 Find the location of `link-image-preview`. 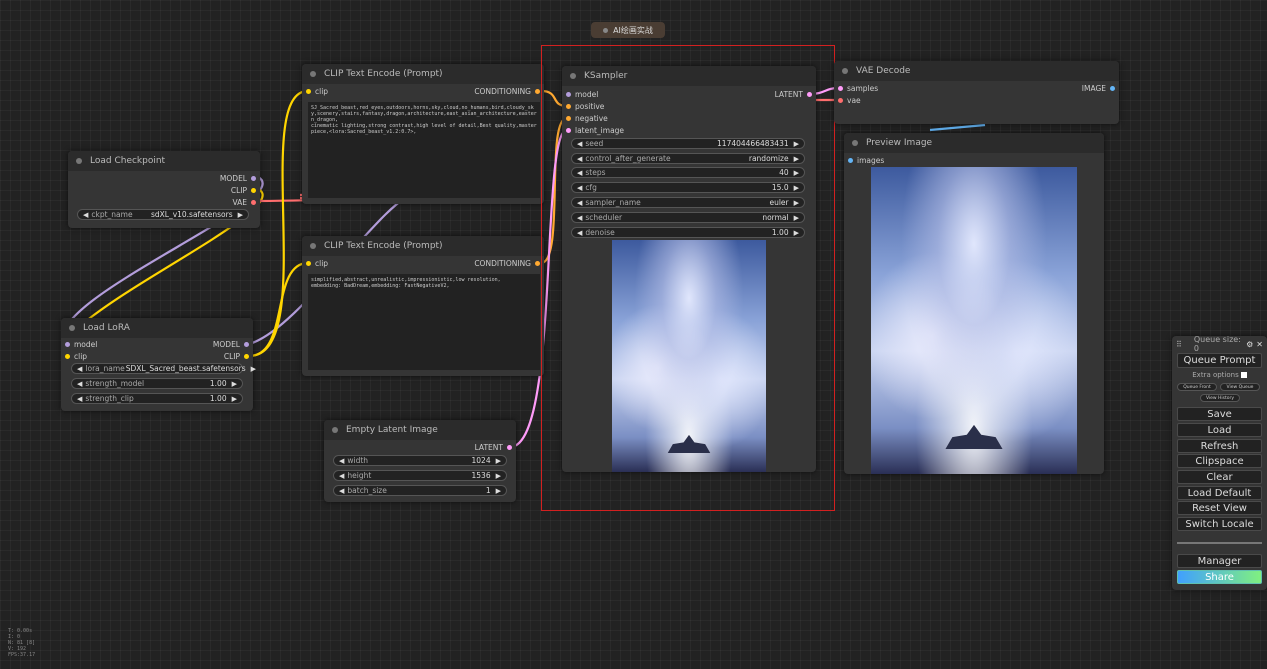

link-image-preview is located at coordinates (957, 127).